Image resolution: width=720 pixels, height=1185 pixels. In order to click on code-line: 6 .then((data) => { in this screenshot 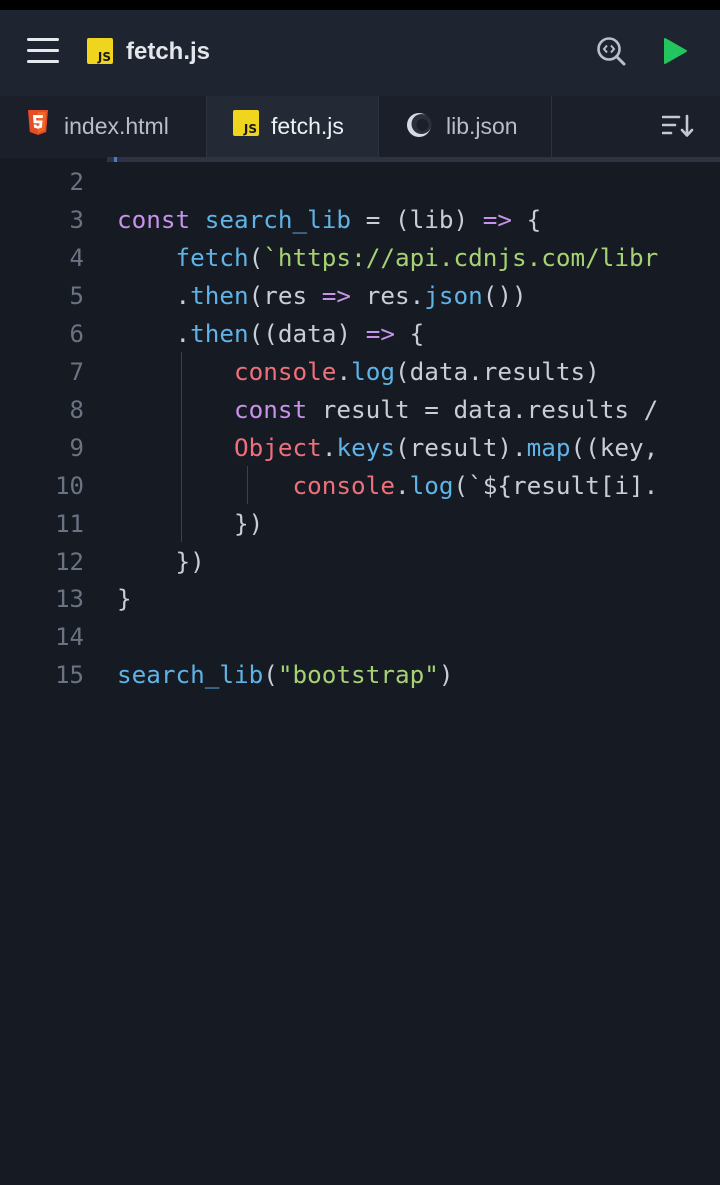, I will do `click(360, 334)`.